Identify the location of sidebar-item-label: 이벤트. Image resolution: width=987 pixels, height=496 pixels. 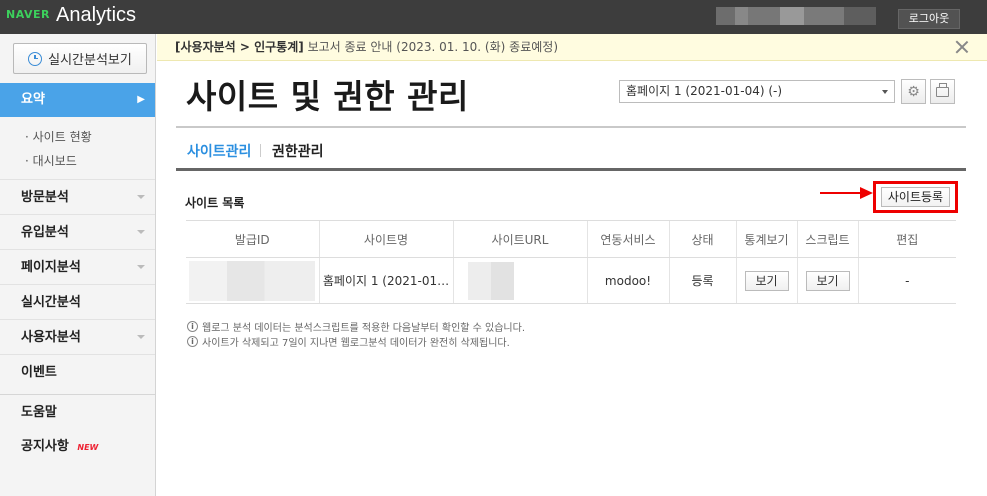
(39, 372).